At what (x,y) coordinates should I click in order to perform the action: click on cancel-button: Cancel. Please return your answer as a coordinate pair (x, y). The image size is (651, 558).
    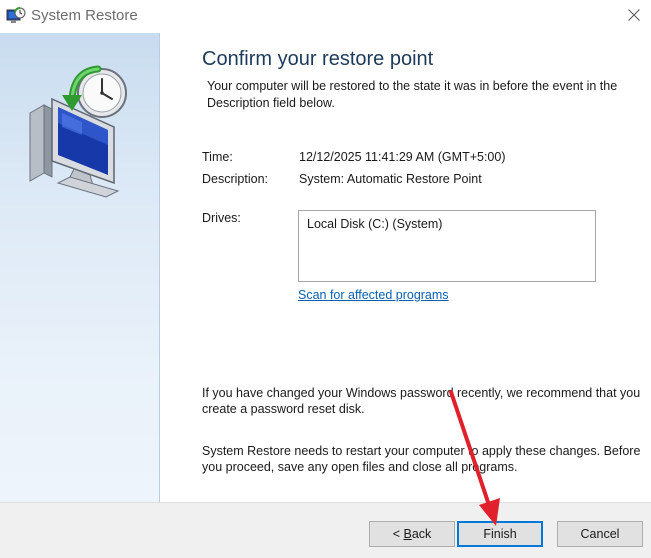
    Looking at the image, I should click on (600, 534).